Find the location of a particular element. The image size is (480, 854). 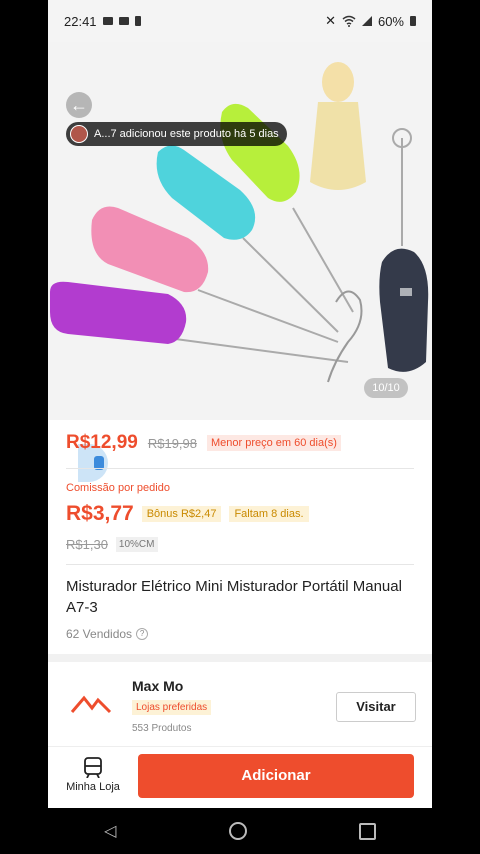

store-product-count: 553 Produtos is located at coordinates (162, 728).